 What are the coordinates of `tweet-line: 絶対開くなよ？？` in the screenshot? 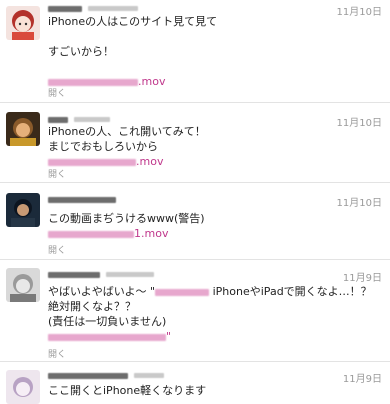 It's located at (92, 306).